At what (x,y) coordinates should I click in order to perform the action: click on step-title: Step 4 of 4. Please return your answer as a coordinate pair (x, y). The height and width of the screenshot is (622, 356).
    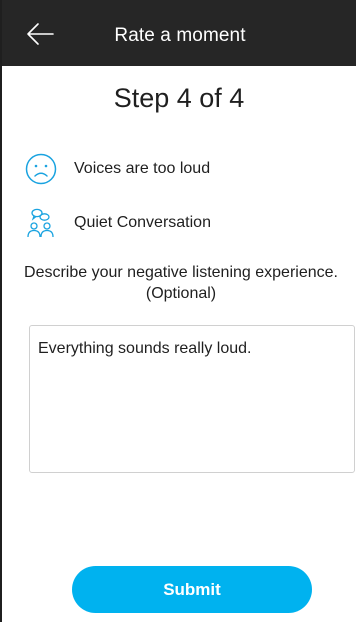
    Looking at the image, I should click on (179, 98).